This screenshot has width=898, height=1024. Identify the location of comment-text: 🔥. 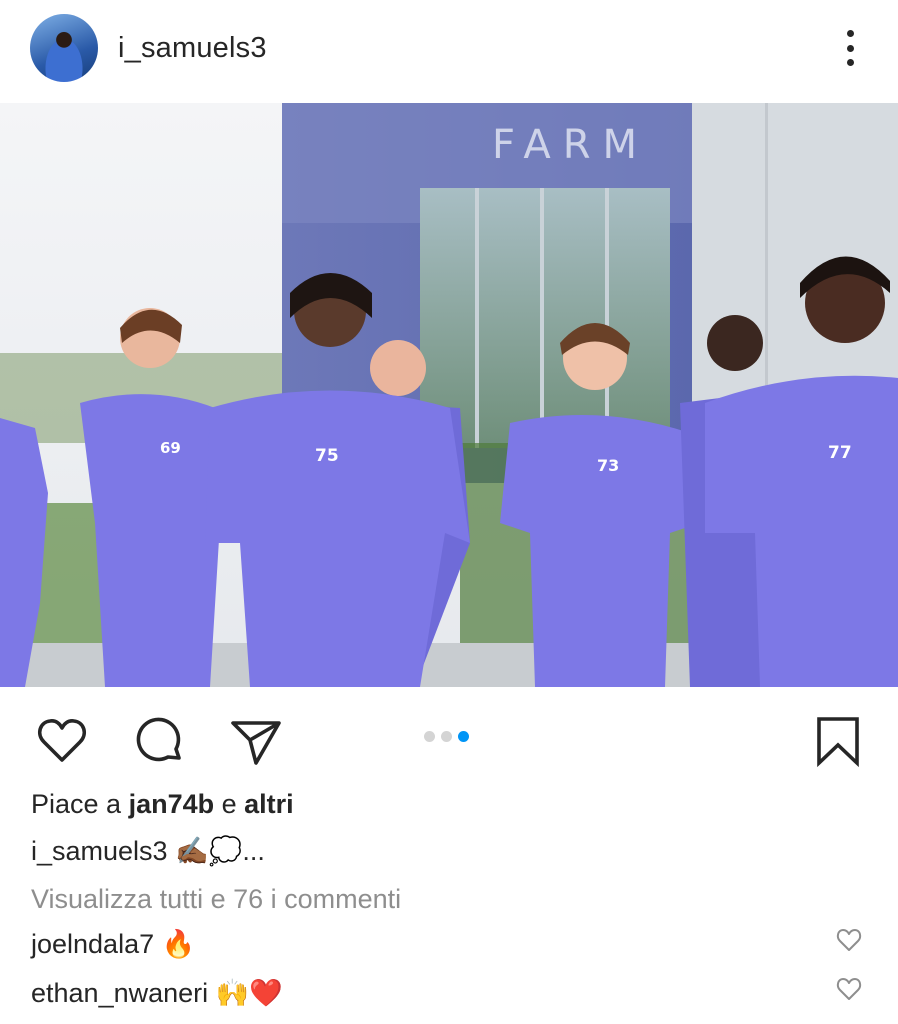
(175, 944).